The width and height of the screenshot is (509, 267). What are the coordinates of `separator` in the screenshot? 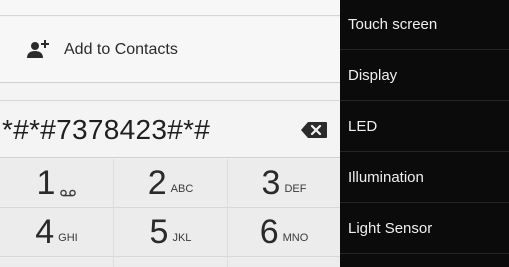 It's located at (170, 92).